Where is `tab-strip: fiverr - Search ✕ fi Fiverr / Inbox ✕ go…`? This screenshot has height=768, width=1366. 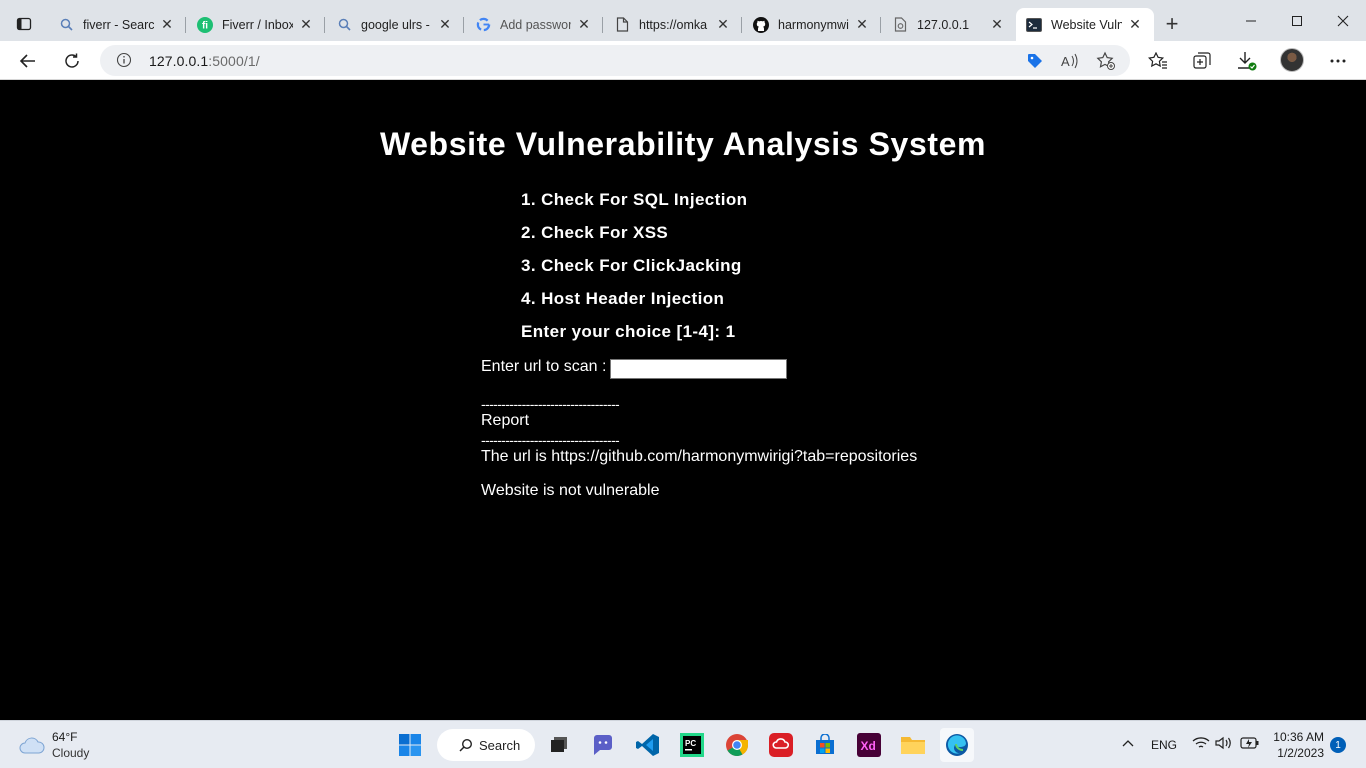
tab-strip: fiverr - Search ✕ fi Fiverr / Inbox ✕ go… is located at coordinates (683, 20).